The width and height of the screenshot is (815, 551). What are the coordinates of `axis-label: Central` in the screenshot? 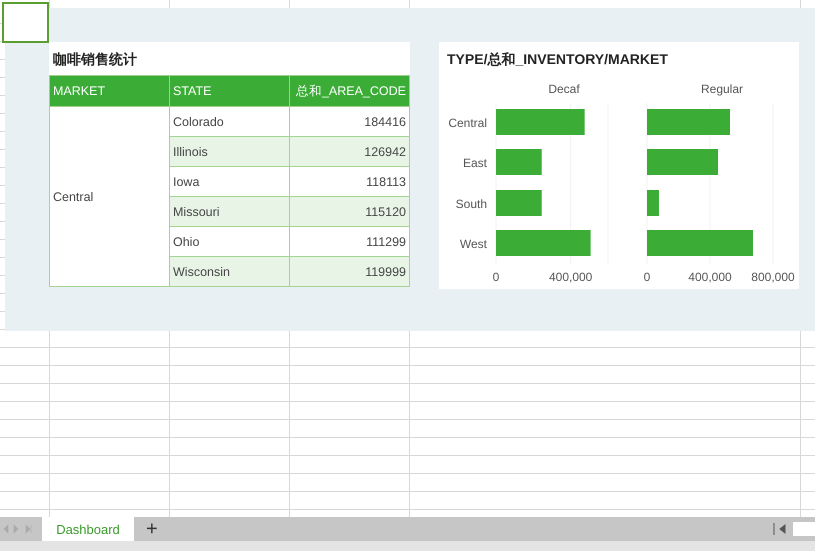 It's located at (467, 123).